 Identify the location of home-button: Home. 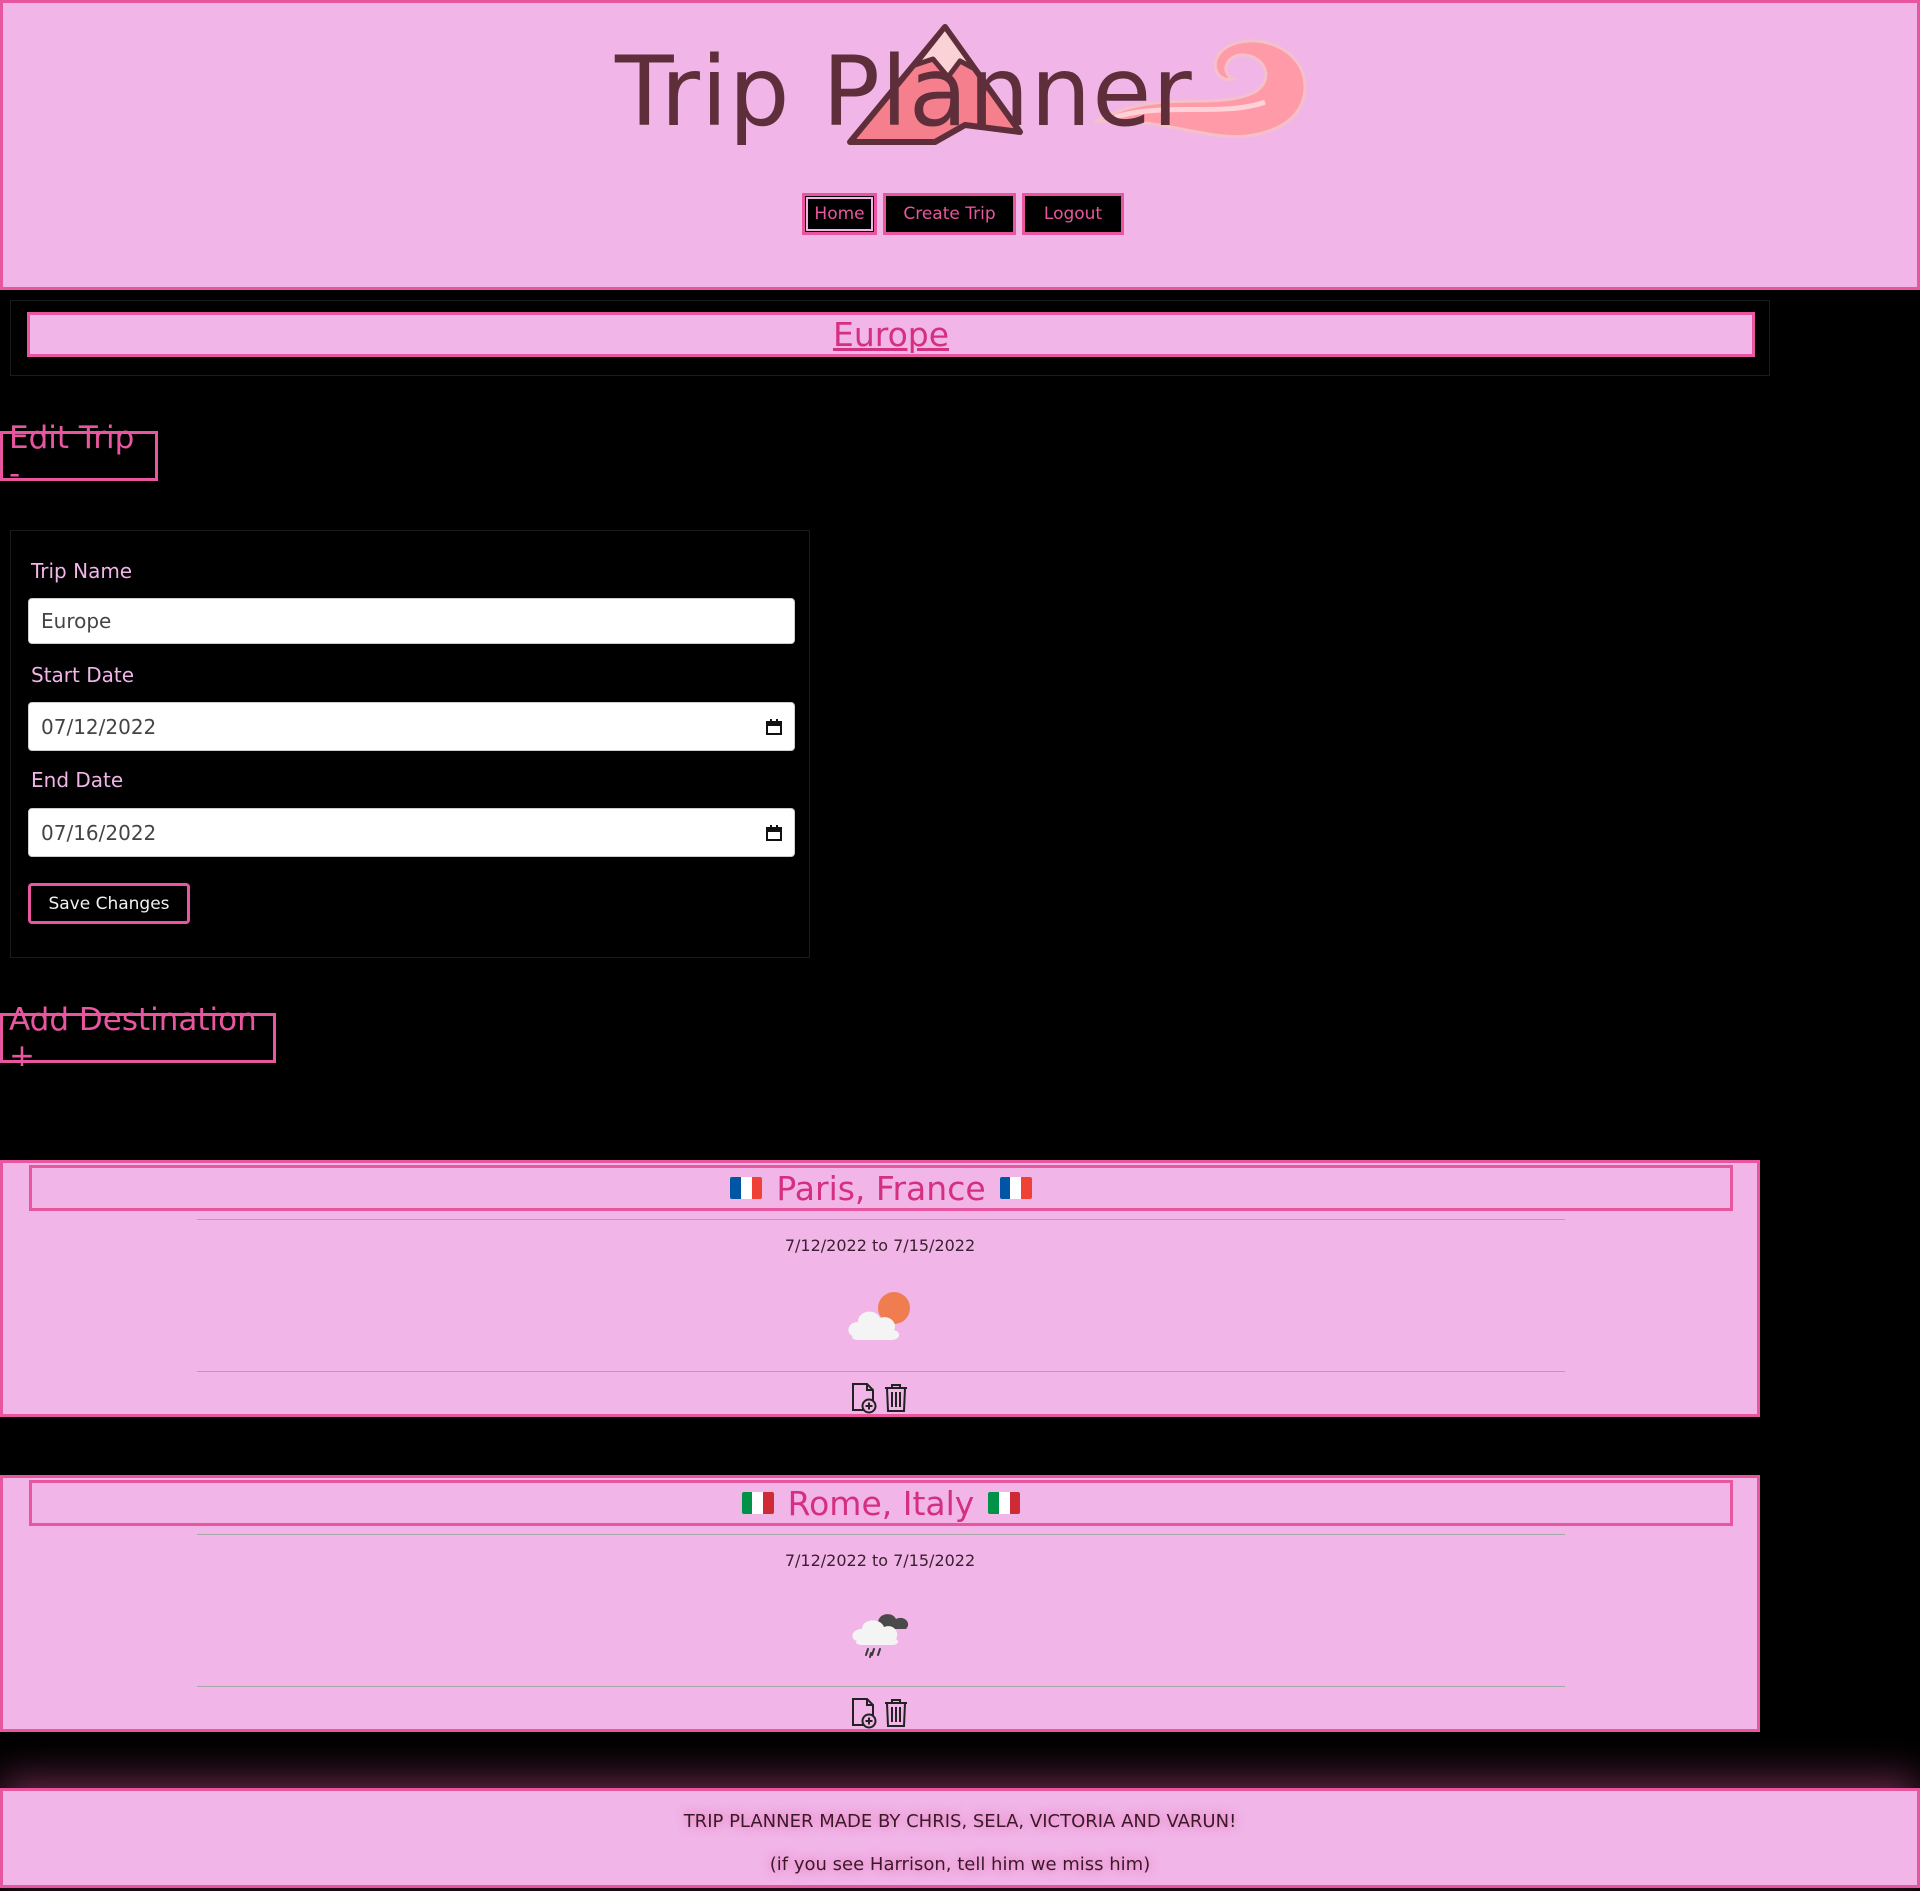
(839, 214).